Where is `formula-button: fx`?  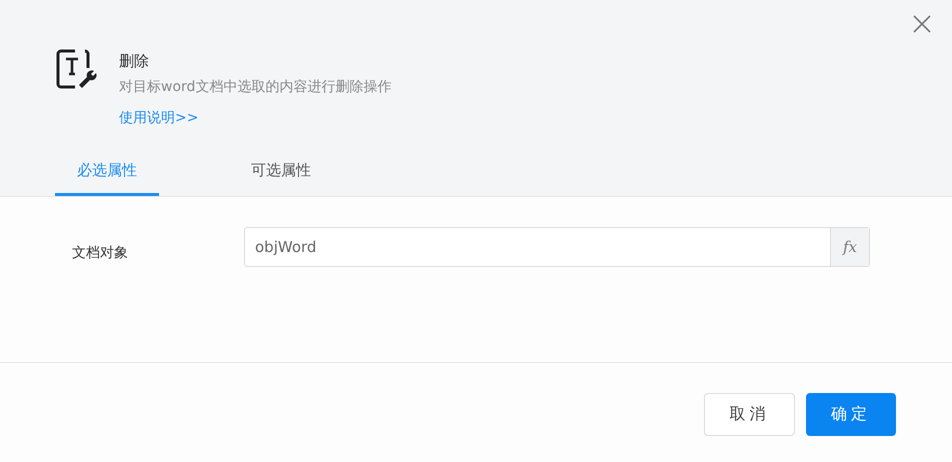 formula-button: fx is located at coordinates (849, 247).